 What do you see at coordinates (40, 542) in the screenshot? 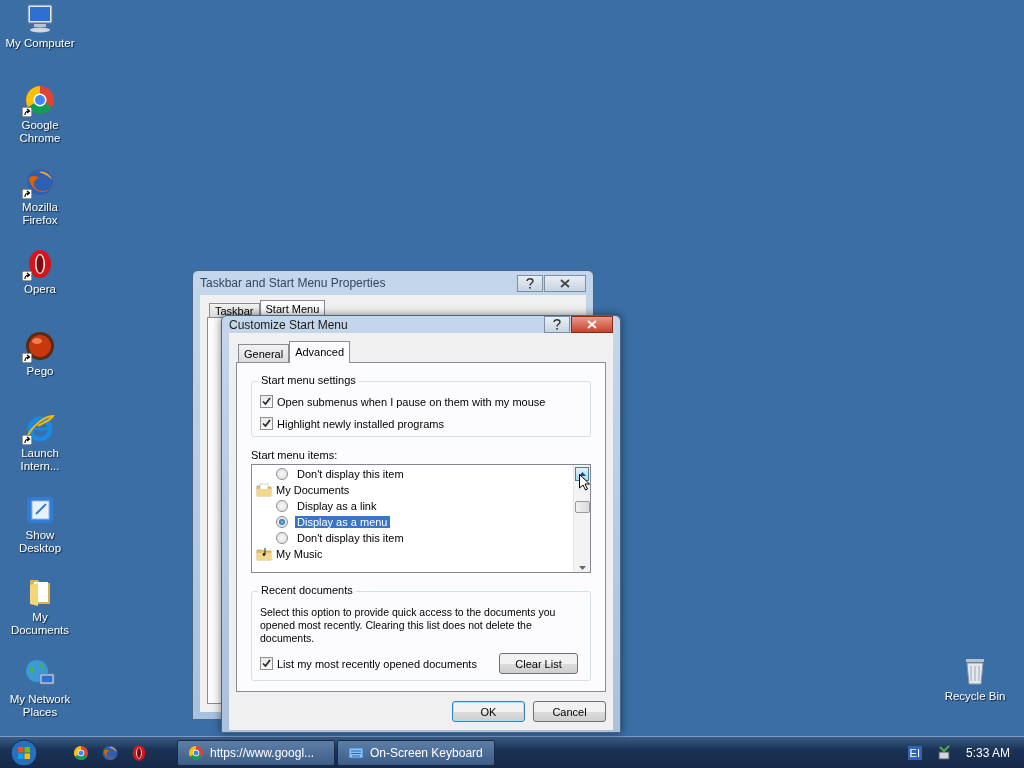
I see `desktop-icon-label: Show Desktop` at bounding box center [40, 542].